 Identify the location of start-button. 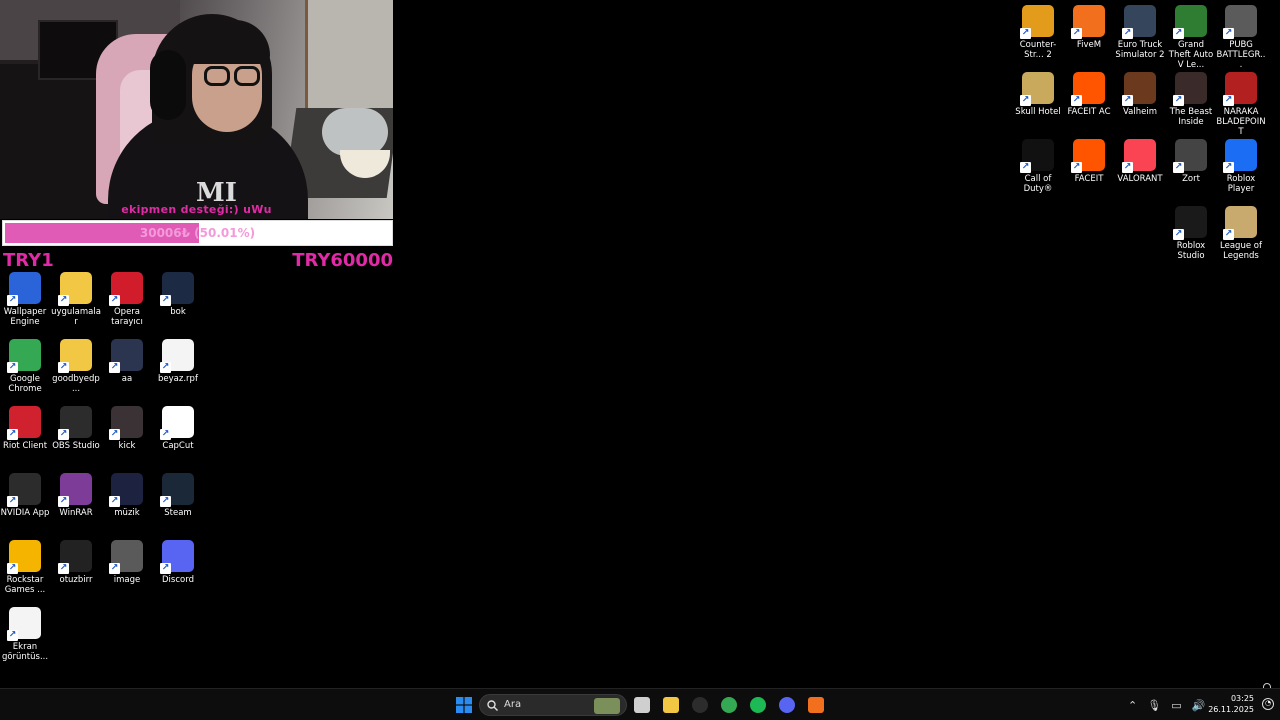
(464, 705).